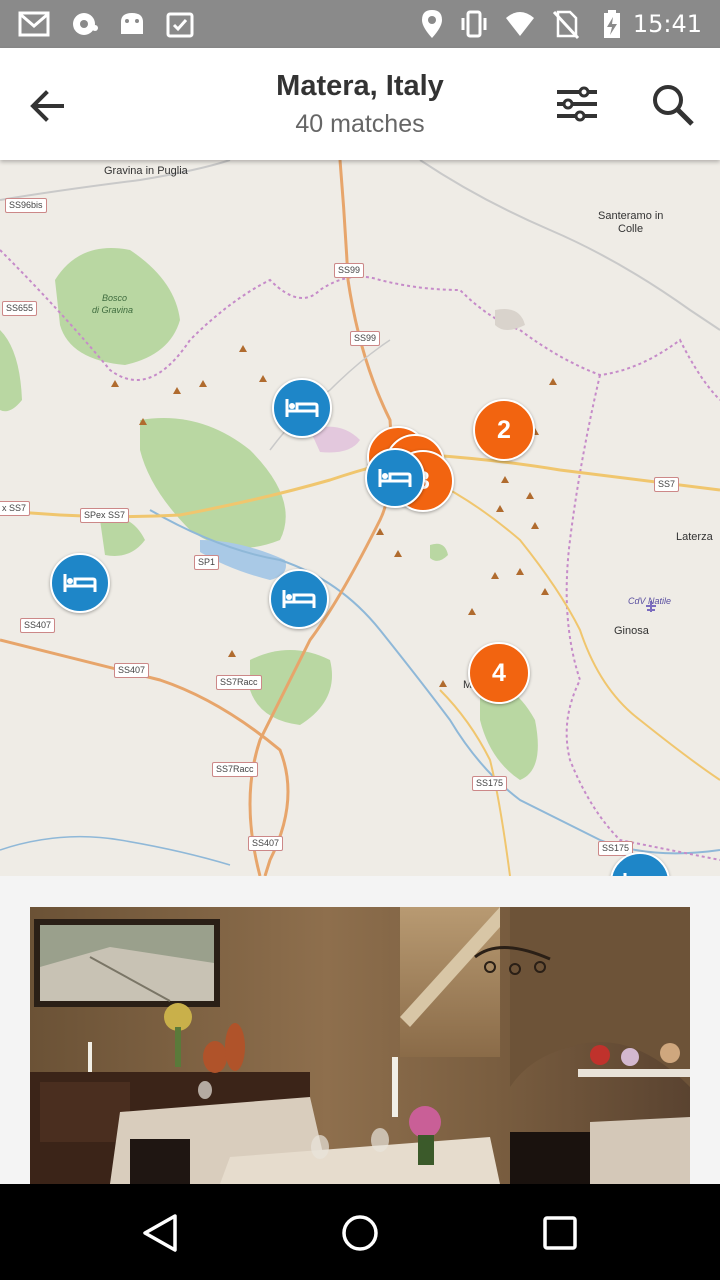 The image size is (720, 1280). What do you see at coordinates (360, 24) in the screenshot?
I see `status-bar: 15:41` at bounding box center [360, 24].